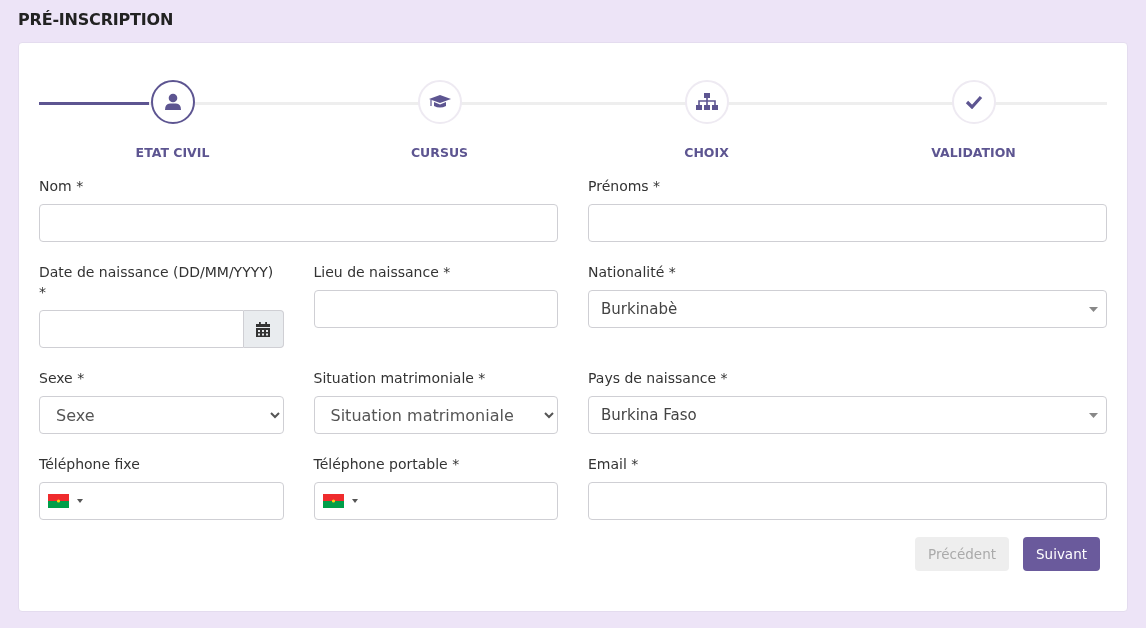 This screenshot has height=628, width=1146. I want to click on combo-field: Burkina Faso, so click(847, 415).